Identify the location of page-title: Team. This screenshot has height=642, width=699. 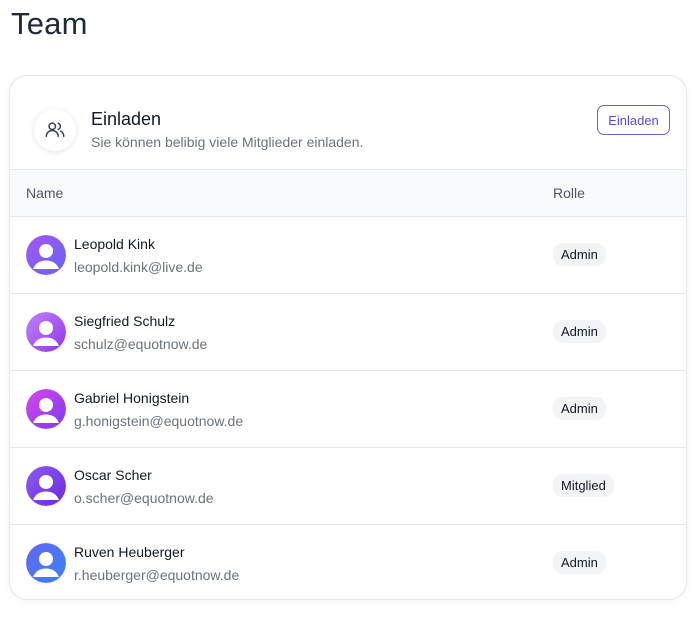
(49, 23).